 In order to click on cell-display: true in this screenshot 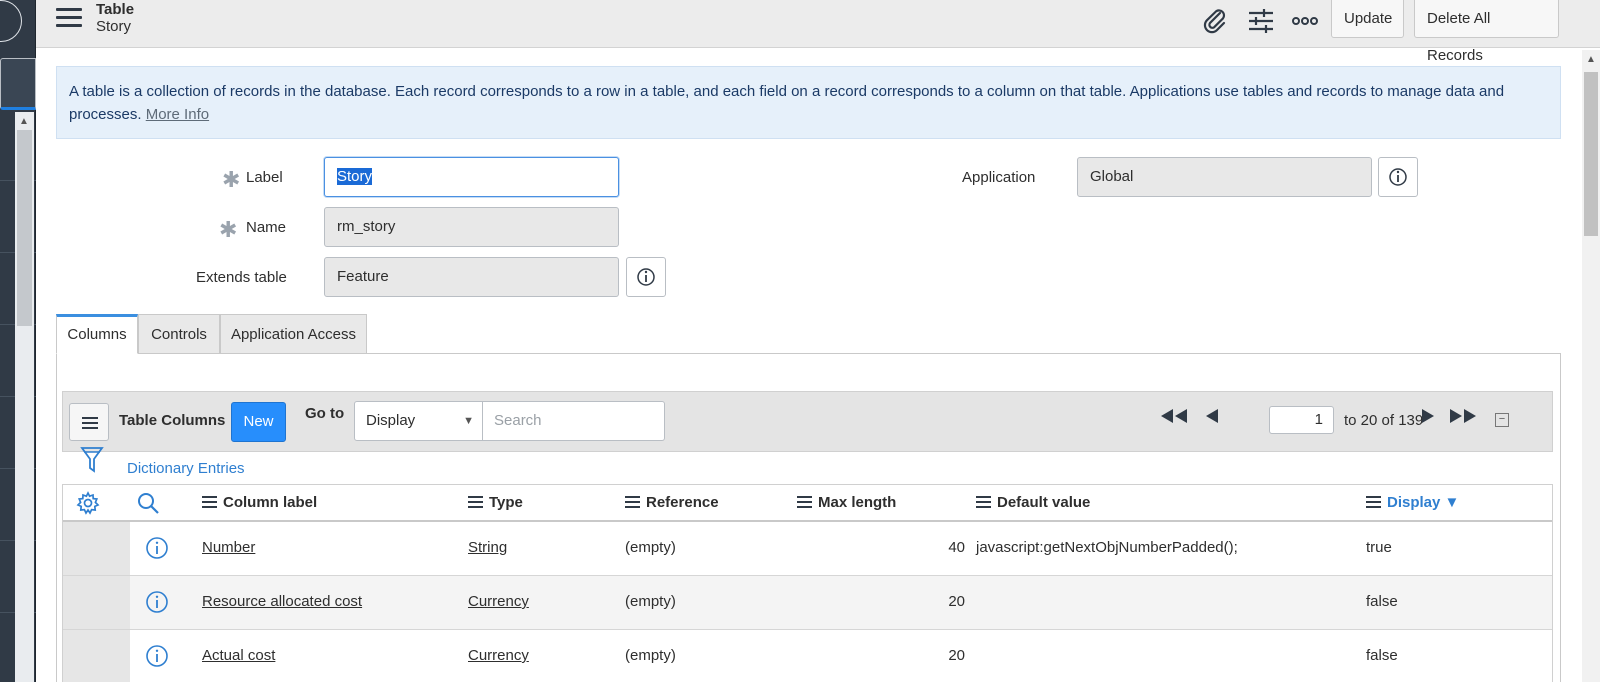, I will do `click(1379, 547)`.